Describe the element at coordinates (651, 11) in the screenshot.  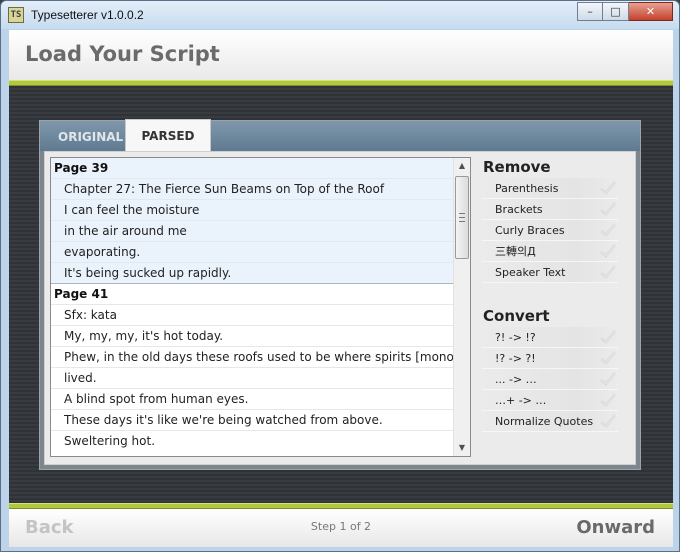
I see `close-button: ✕` at that location.